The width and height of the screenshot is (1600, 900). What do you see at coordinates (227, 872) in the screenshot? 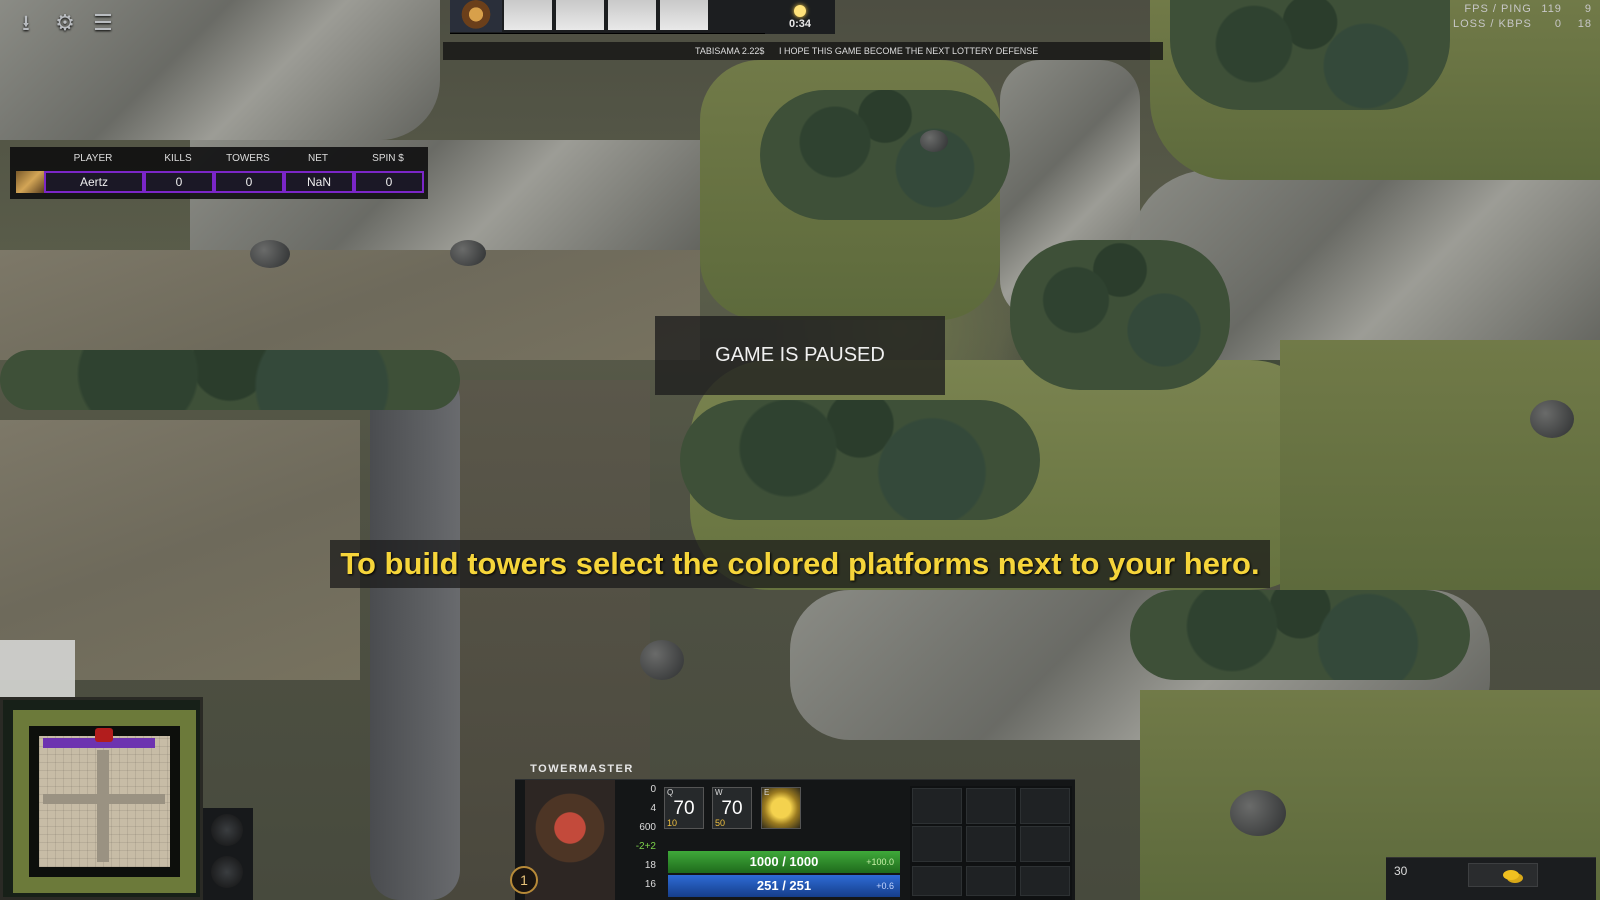
I see `scan-button` at bounding box center [227, 872].